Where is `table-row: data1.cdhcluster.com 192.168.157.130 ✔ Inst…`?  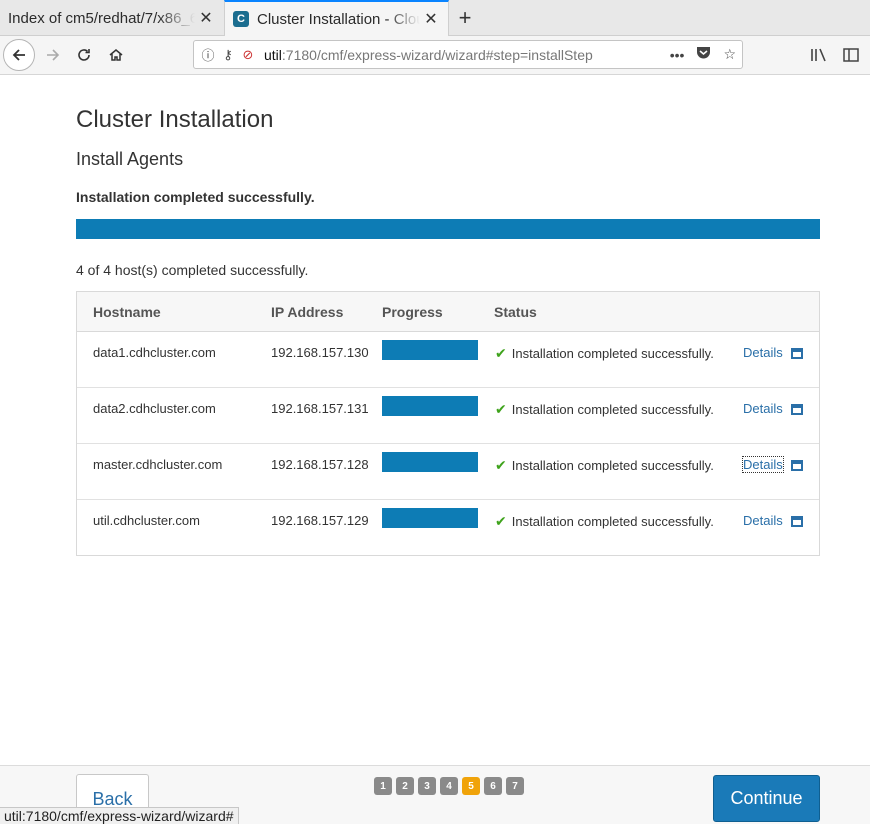 table-row: data1.cdhcluster.com 192.168.157.130 ✔ Inst… is located at coordinates (448, 360).